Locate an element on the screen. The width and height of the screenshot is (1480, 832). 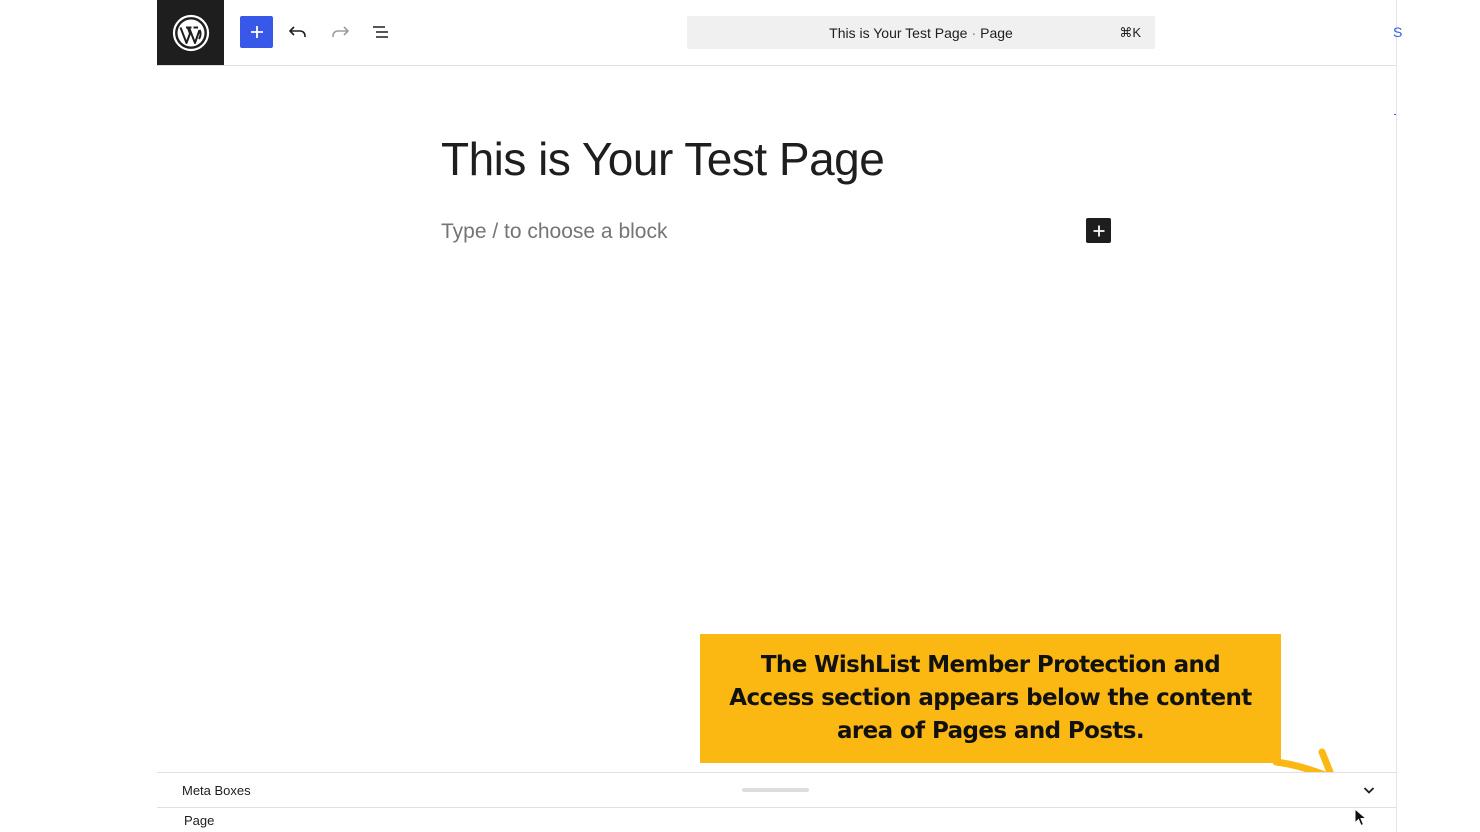
meta-section-page: Page is located at coordinates (199, 820).